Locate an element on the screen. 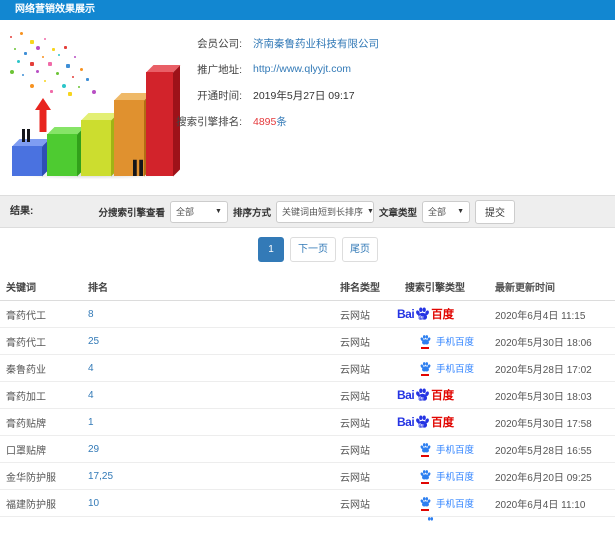 The width and height of the screenshot is (615, 534). keyword-cell: 秦鲁药业 is located at coordinates (26, 370).